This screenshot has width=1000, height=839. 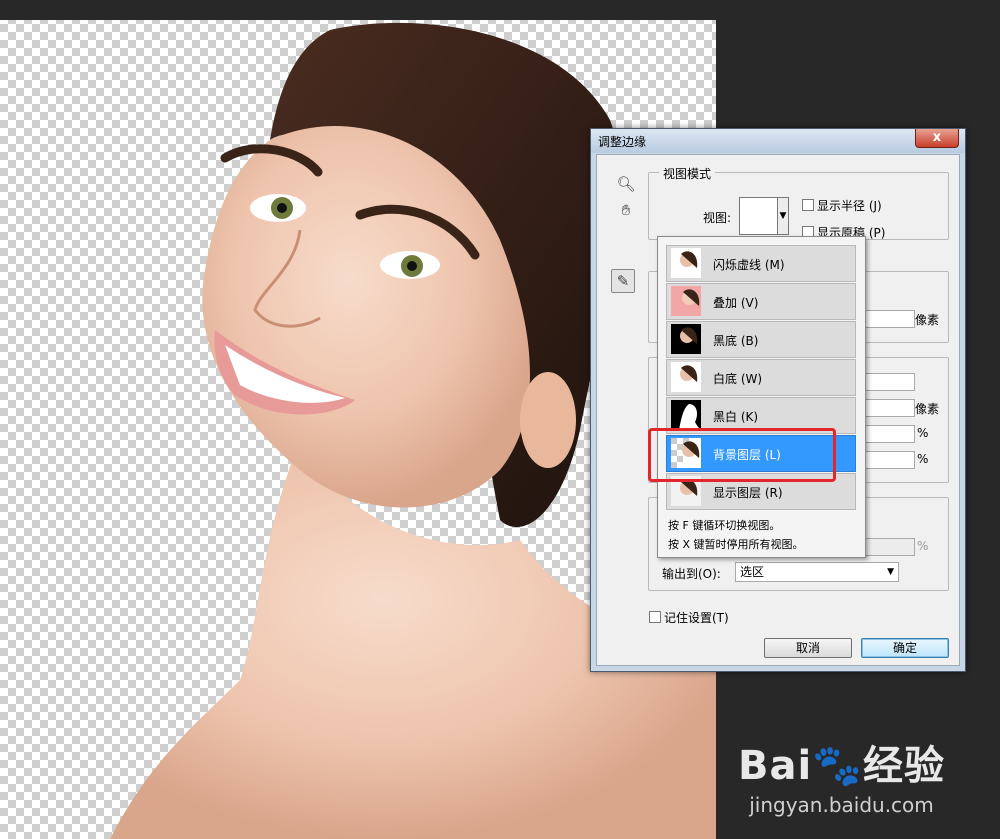 What do you see at coordinates (761, 301) in the screenshot?
I see `view-item-overlay: 叠加 (V)` at bounding box center [761, 301].